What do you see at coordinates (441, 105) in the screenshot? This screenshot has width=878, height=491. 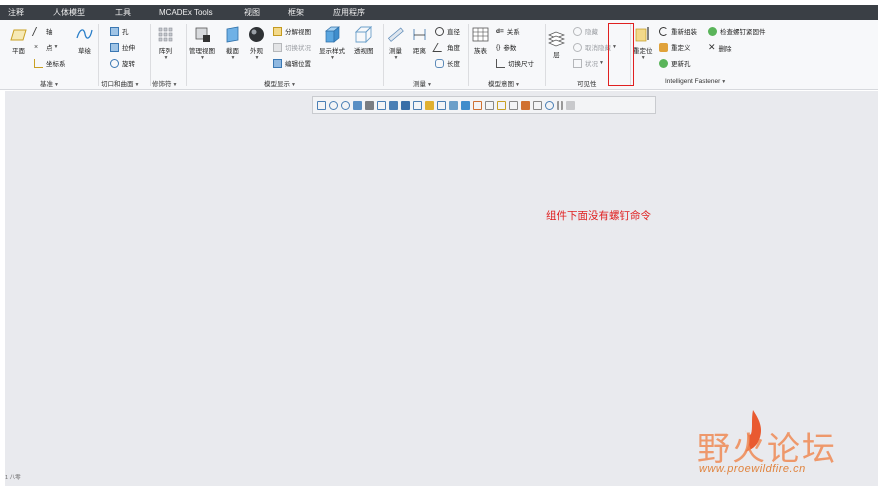 I see `plane-display-icon` at bounding box center [441, 105].